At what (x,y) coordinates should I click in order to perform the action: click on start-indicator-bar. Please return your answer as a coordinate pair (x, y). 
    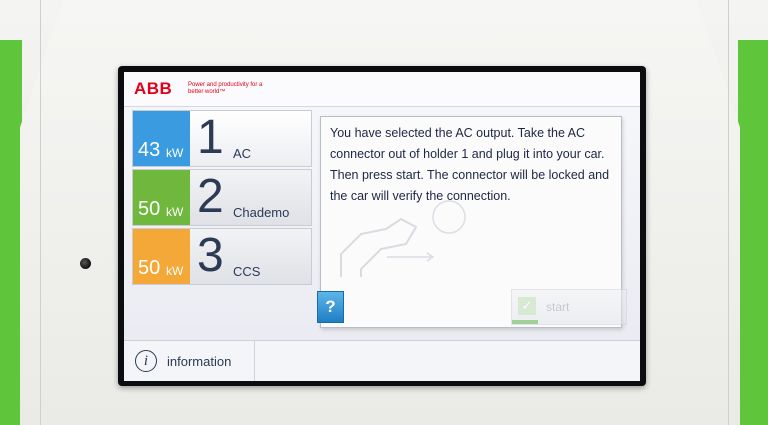
    Looking at the image, I should click on (525, 322).